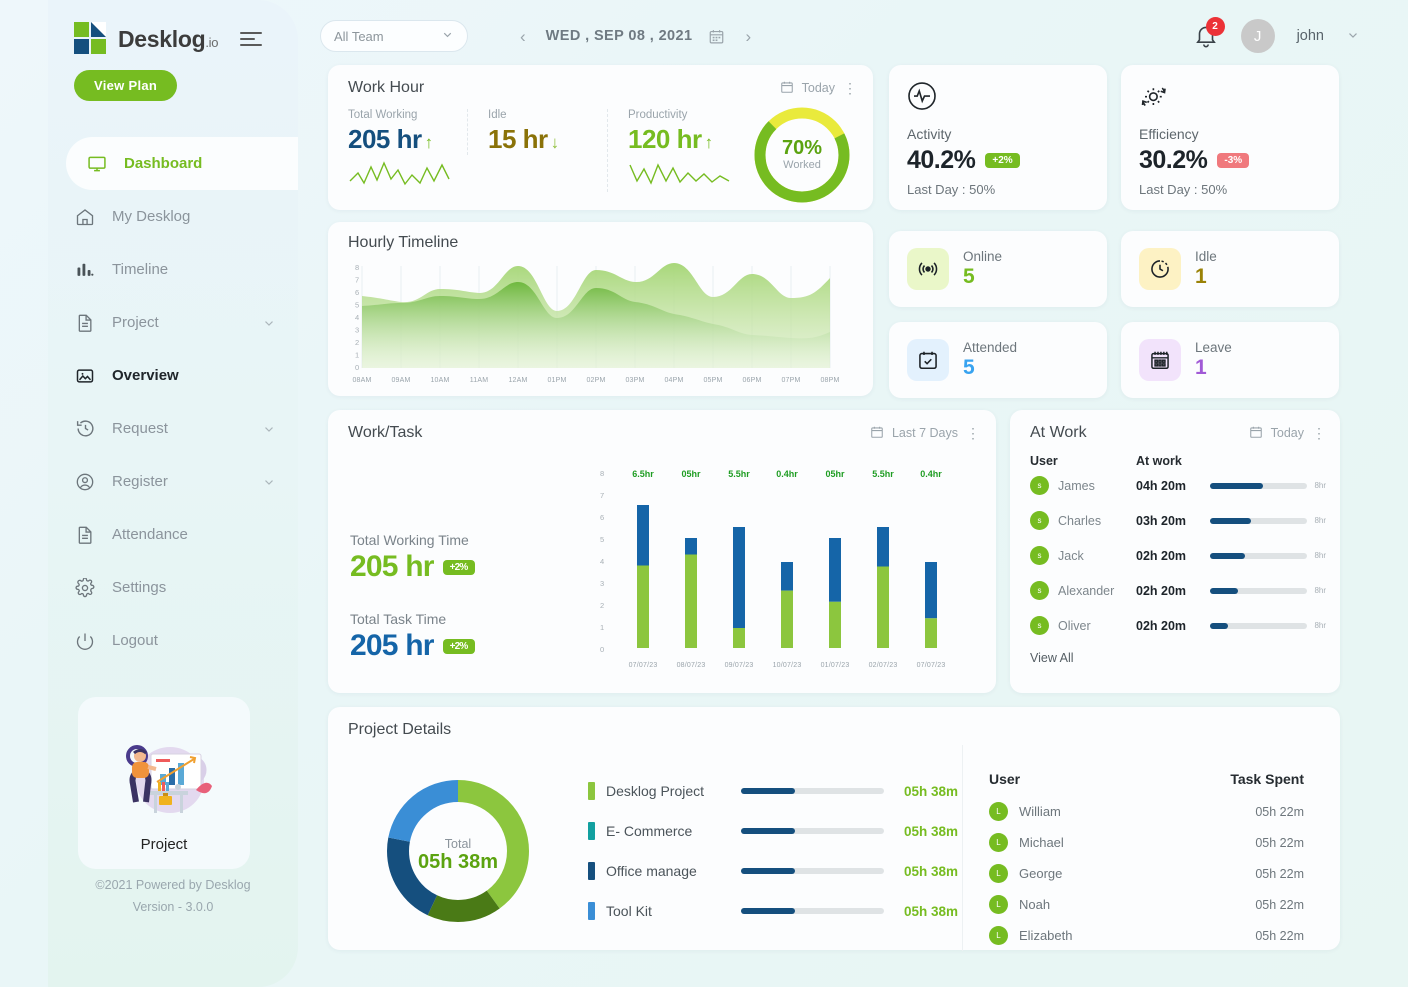  Describe the element at coordinates (1319, 433) in the screenshot. I see `at-work-more-icon: ⋮` at that location.